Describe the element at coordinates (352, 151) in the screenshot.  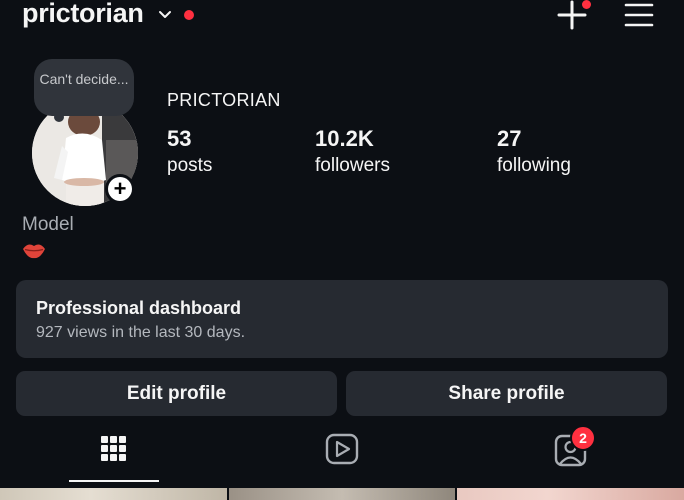
I see `stat-followers: 10.2K followers` at that location.